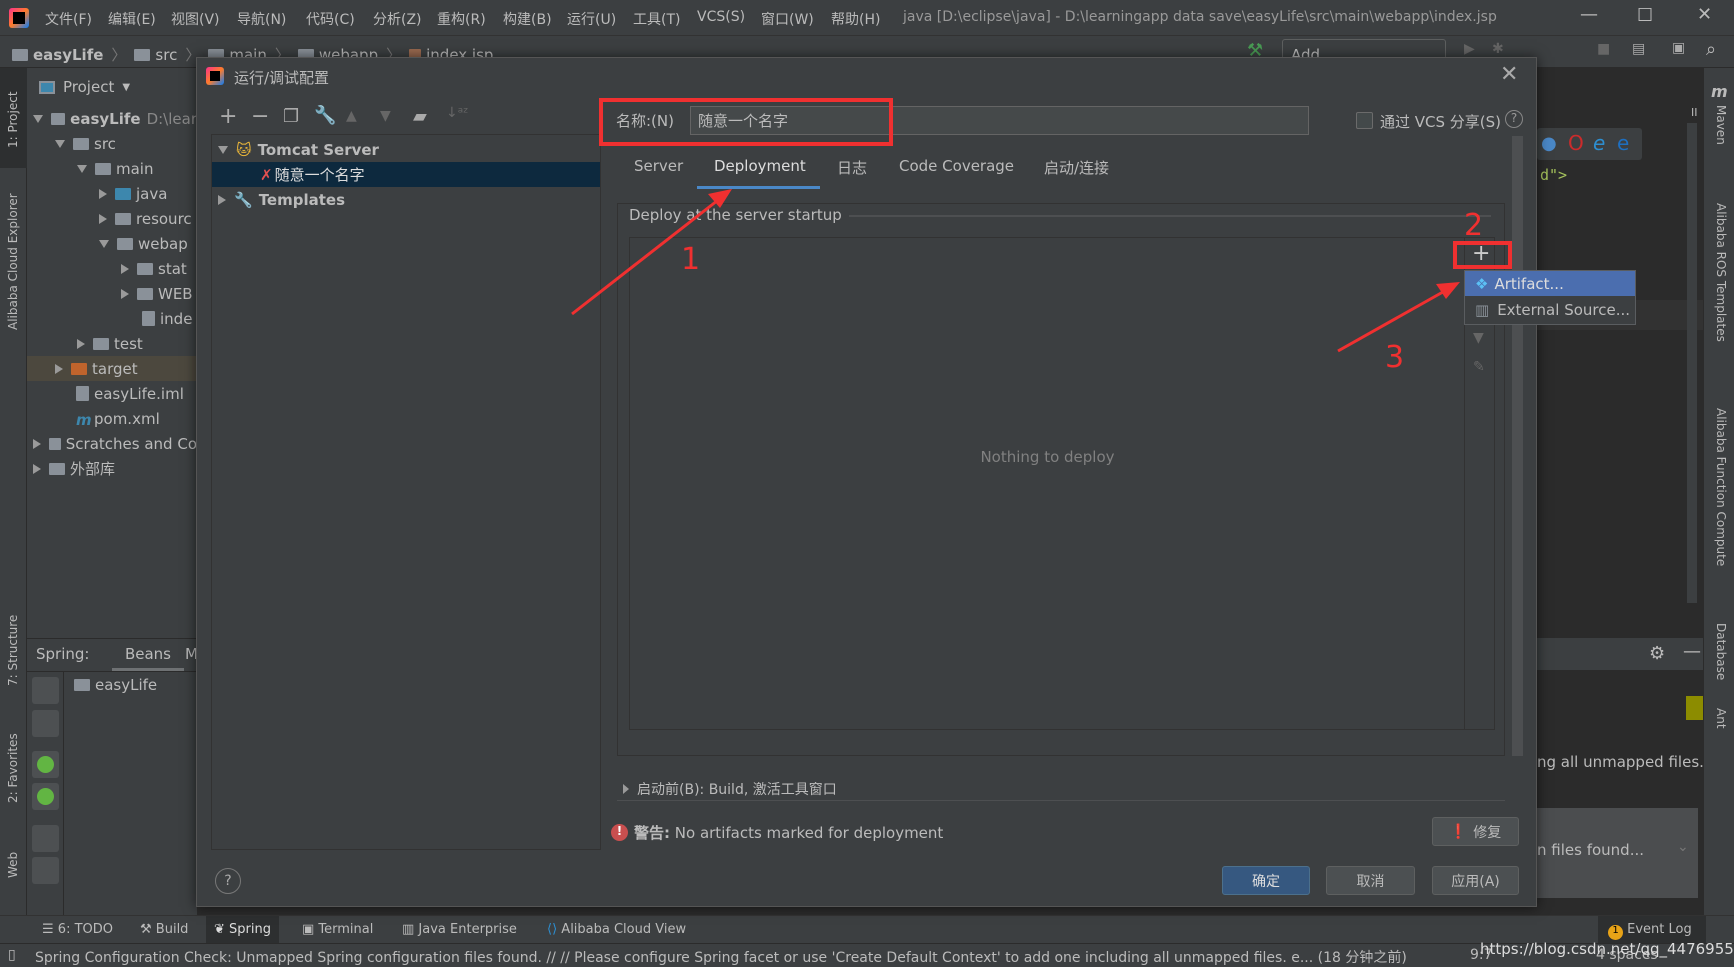 This screenshot has width=1734, height=967. I want to click on annotation-number-3: 3, so click(1395, 357).